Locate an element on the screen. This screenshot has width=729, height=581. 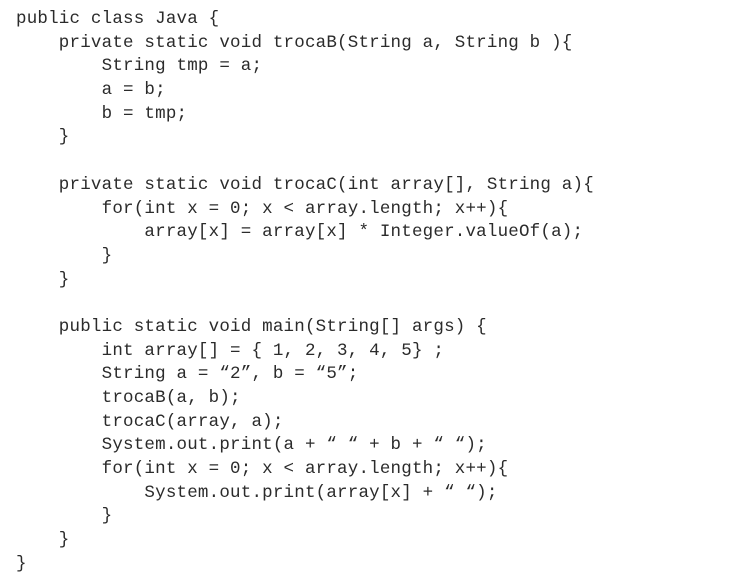
code-line: int array[] = { 1, 2, 3, 4, 5} ; is located at coordinates (230, 350).